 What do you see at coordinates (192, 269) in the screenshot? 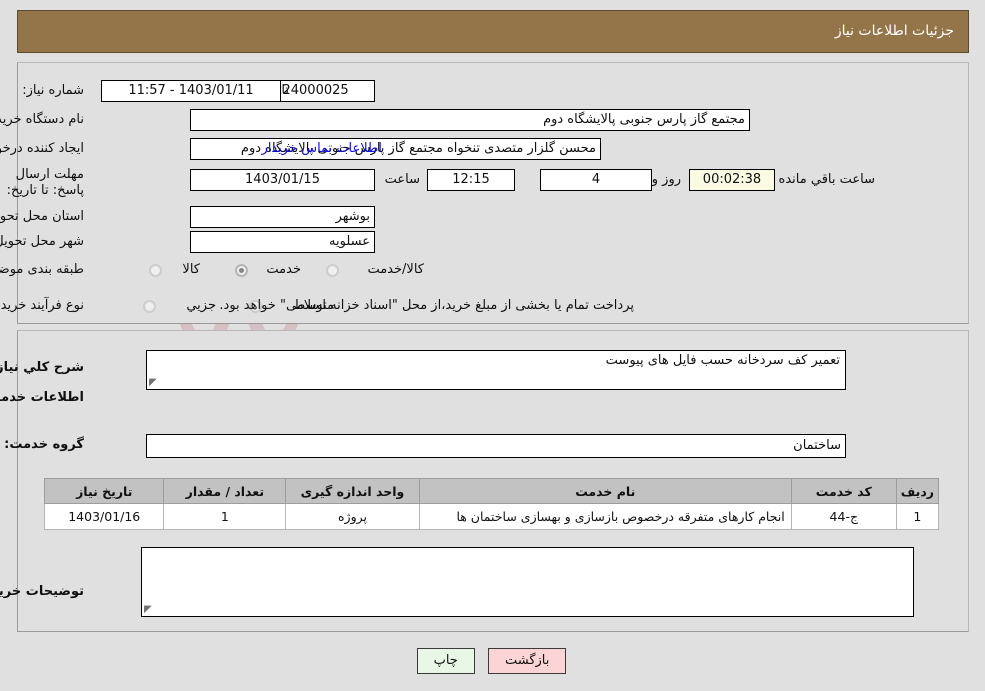
I see `category-option-0-label: کالا` at bounding box center [192, 269].